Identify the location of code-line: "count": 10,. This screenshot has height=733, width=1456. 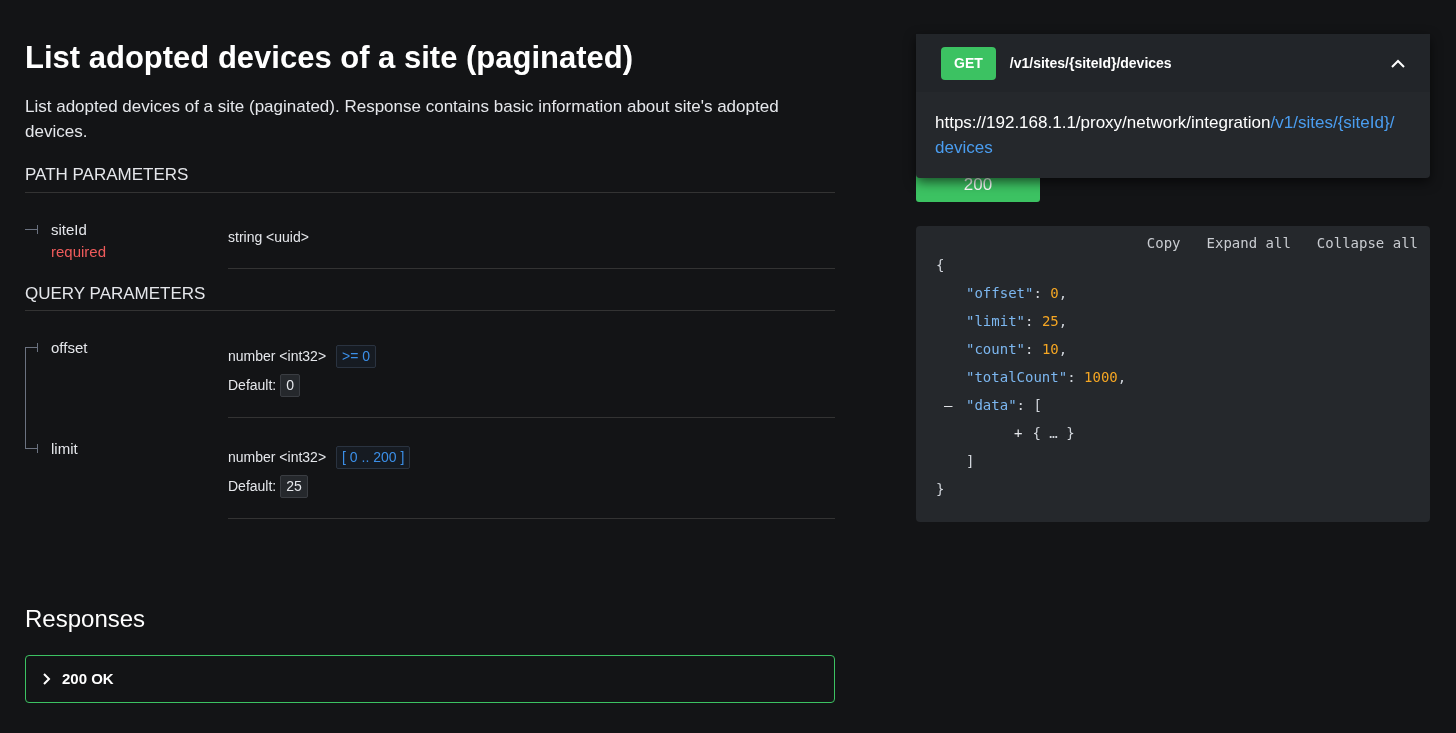
(1017, 349).